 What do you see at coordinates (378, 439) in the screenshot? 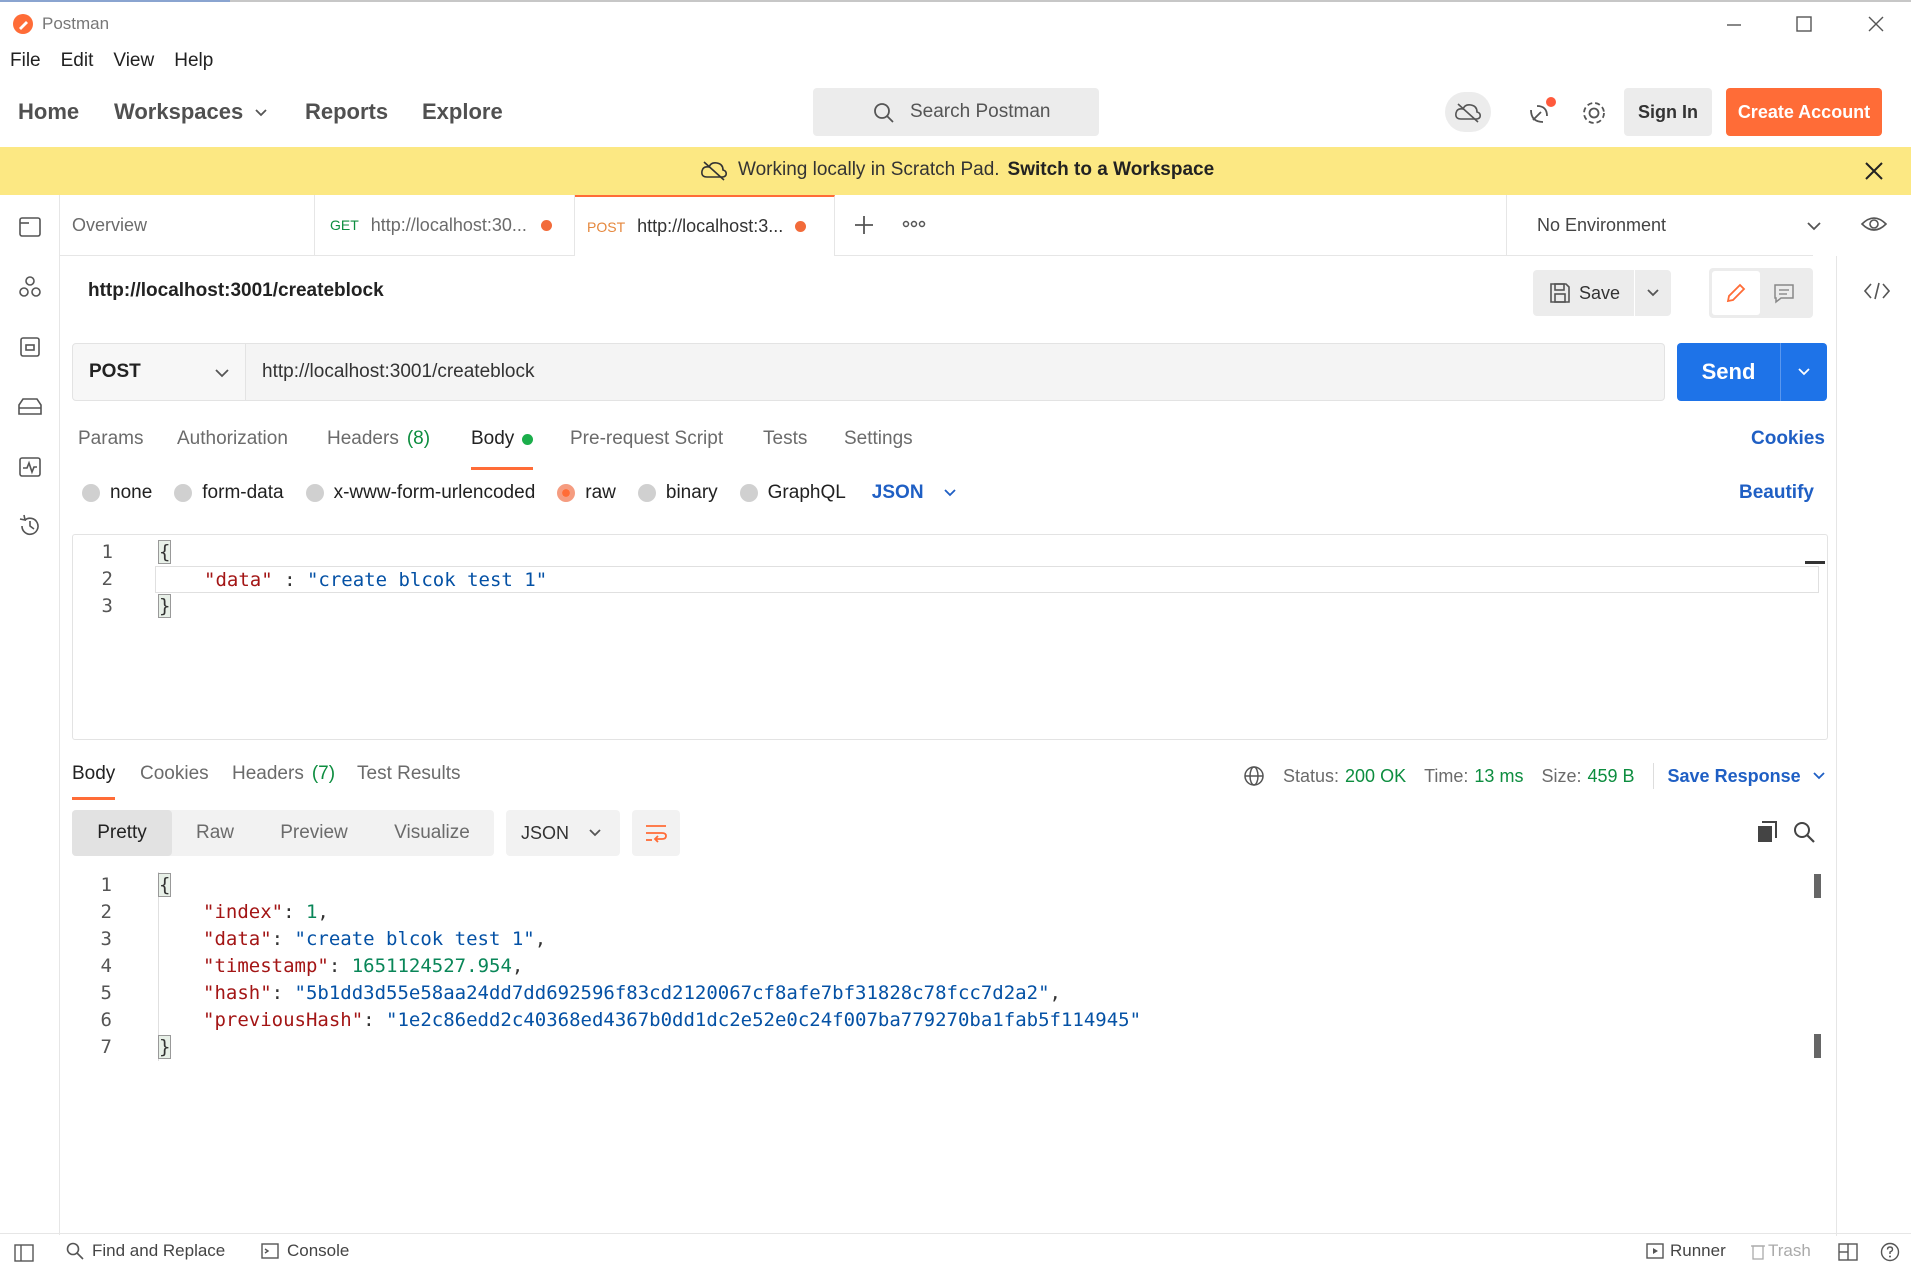
I see `tab-headers: Headers (8)` at bounding box center [378, 439].